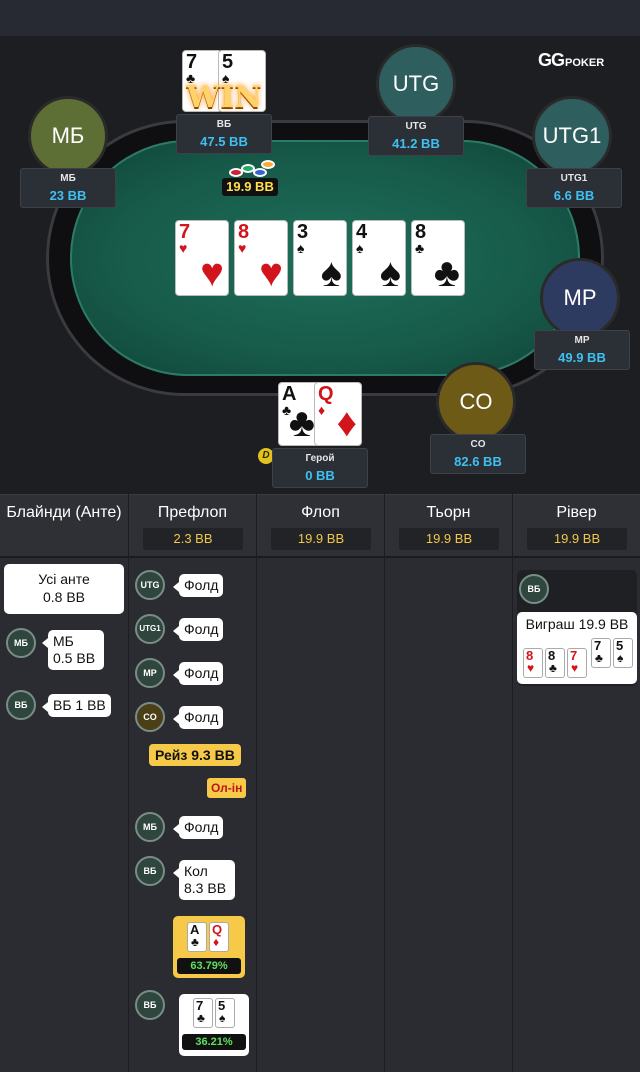  I want to click on top-bar, so click(320, 18).